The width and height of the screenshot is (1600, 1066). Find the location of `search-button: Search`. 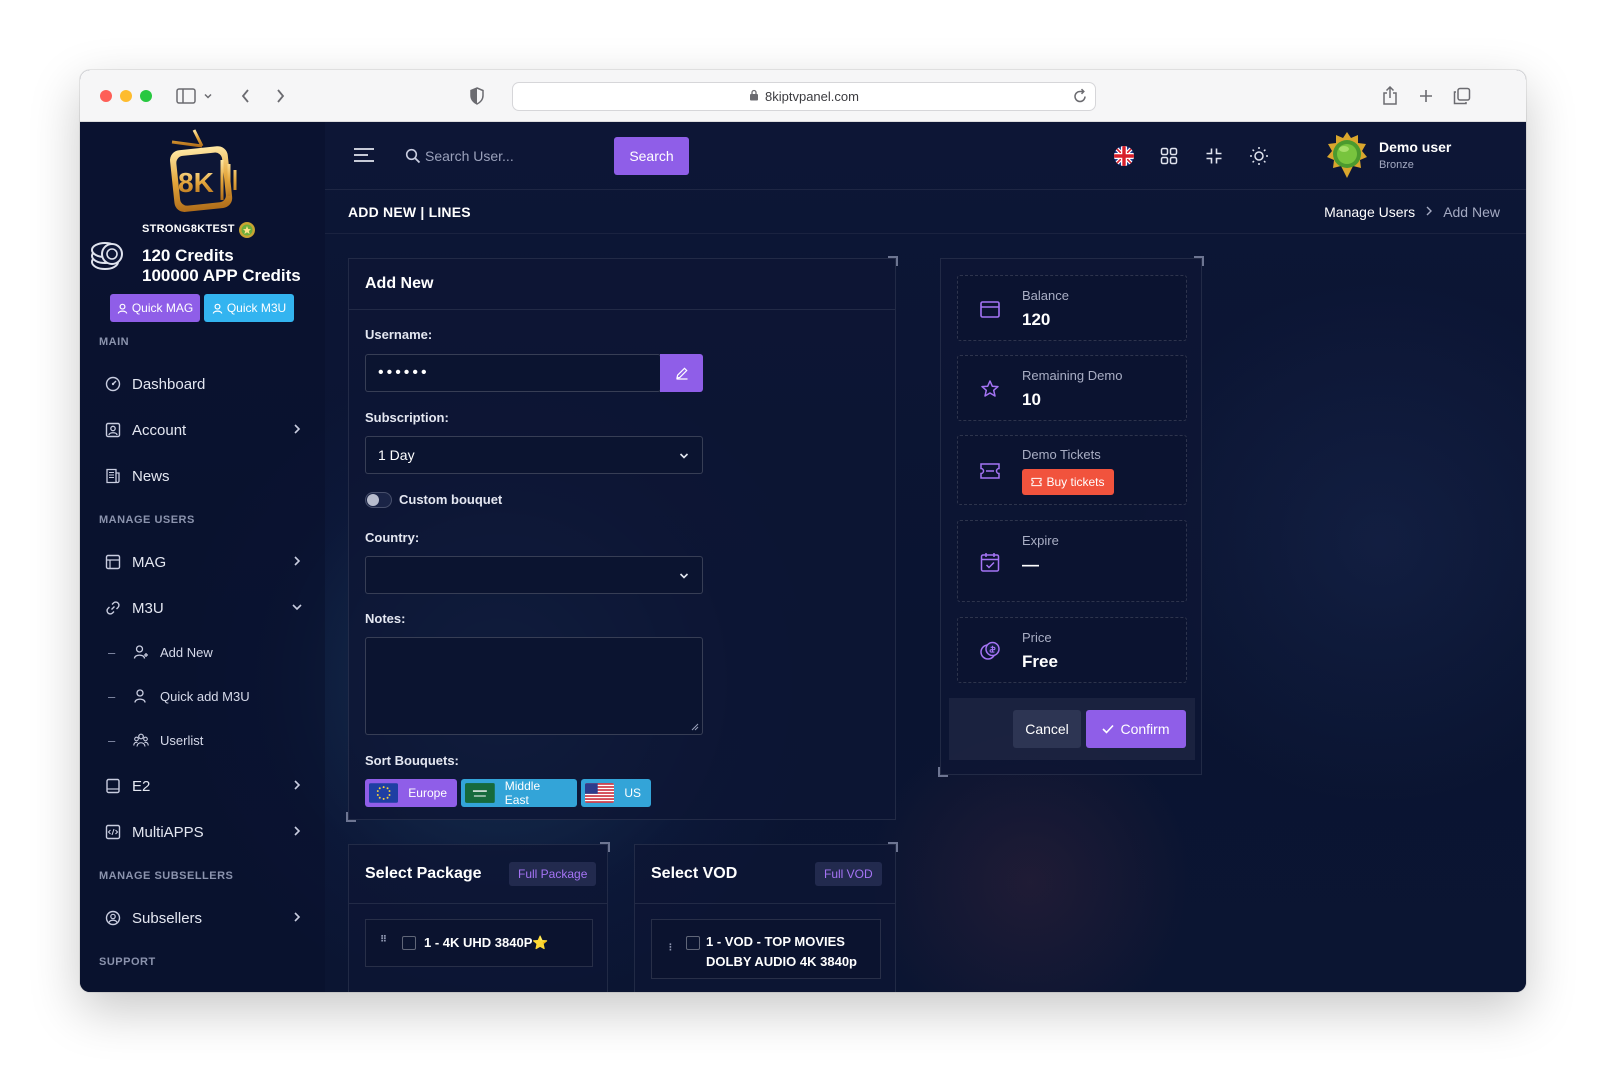

search-button: Search is located at coordinates (651, 156).